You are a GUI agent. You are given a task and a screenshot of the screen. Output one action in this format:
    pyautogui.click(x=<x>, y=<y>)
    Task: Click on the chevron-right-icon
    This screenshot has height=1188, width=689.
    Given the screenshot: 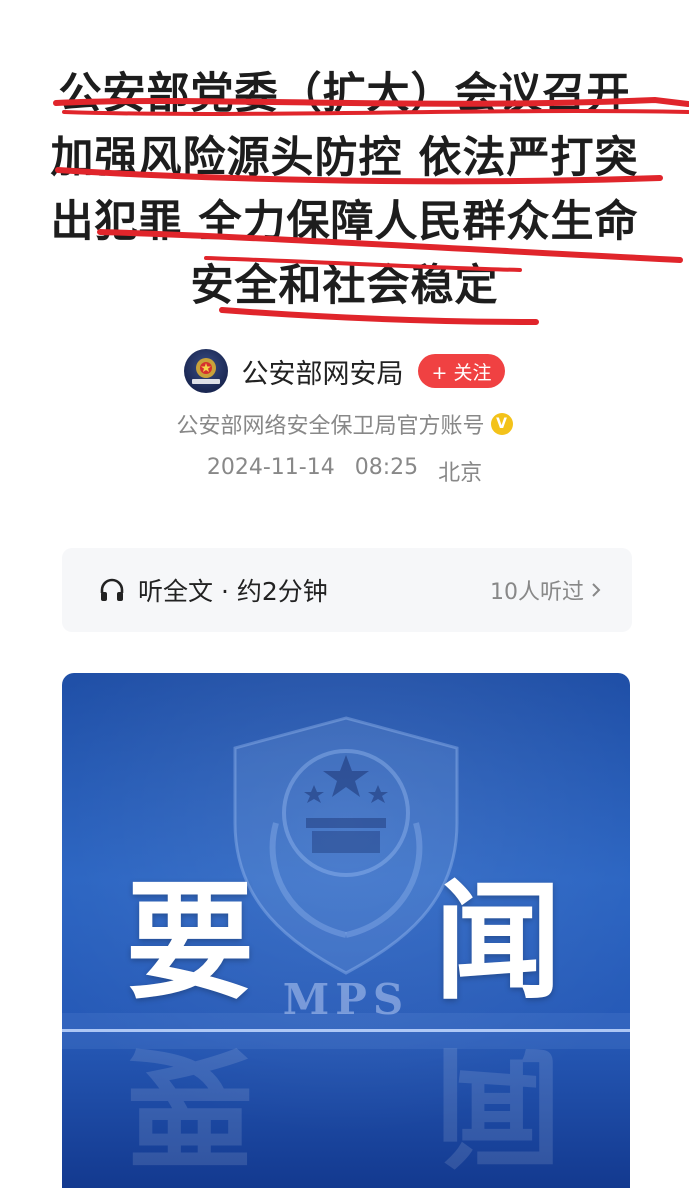 What is the action you would take?
    pyautogui.click(x=596, y=590)
    